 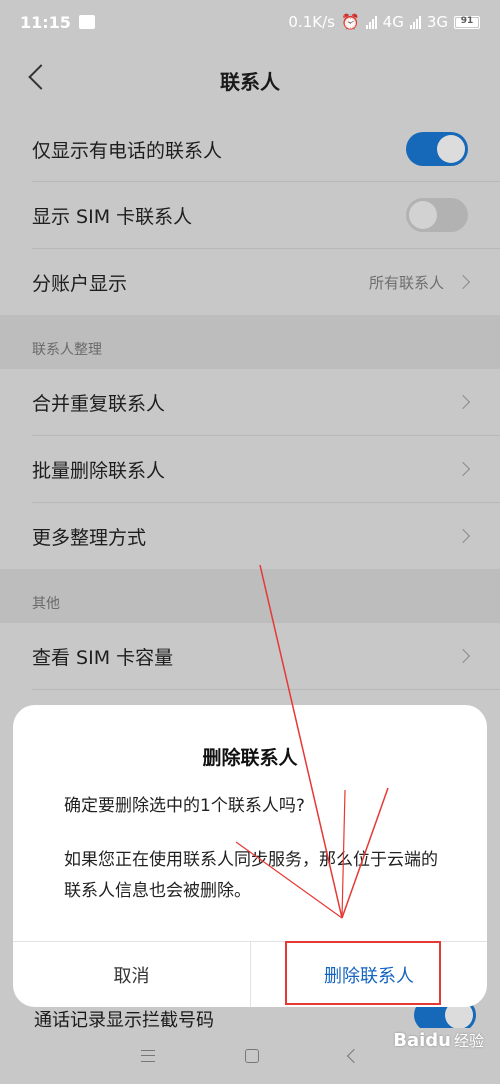 What do you see at coordinates (415, 22) in the screenshot?
I see `signal-icon-sim2` at bounding box center [415, 22].